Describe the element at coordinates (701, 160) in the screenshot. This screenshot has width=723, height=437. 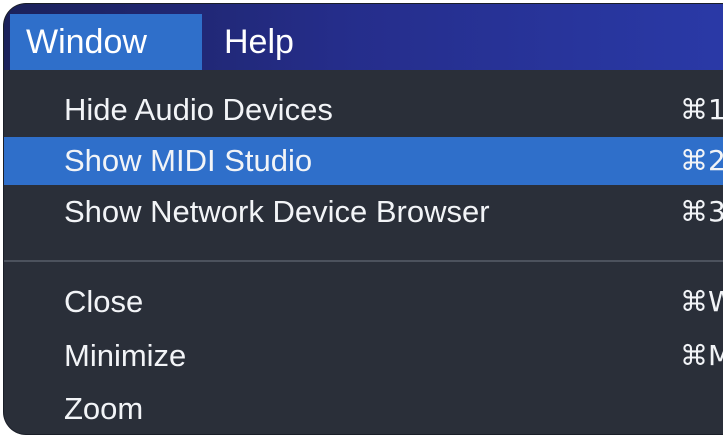
I see `menu-item-shortcut: ⌘2` at that location.